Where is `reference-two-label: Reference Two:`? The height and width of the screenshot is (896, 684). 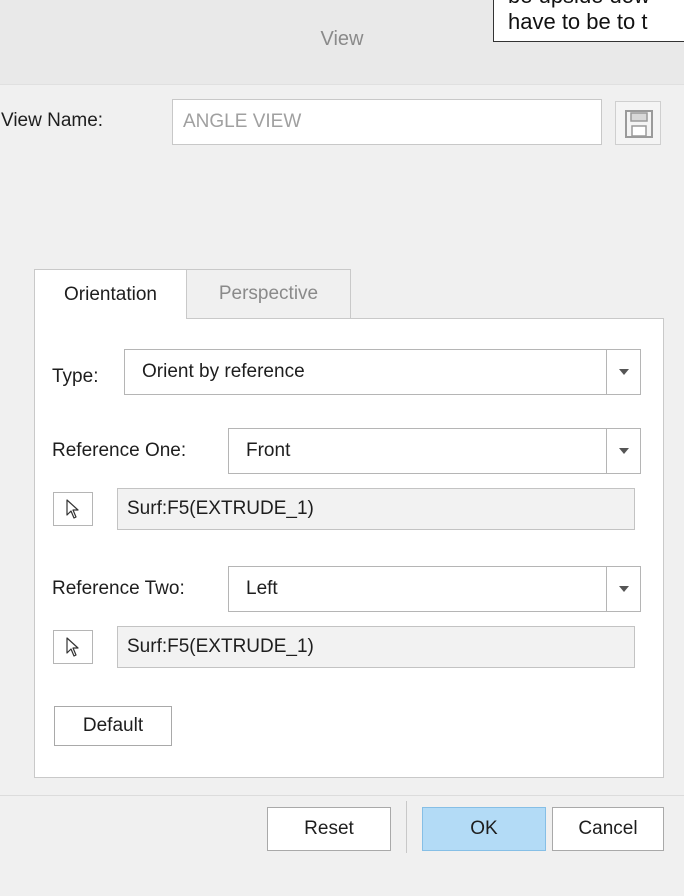 reference-two-label: Reference Two: is located at coordinates (118, 588).